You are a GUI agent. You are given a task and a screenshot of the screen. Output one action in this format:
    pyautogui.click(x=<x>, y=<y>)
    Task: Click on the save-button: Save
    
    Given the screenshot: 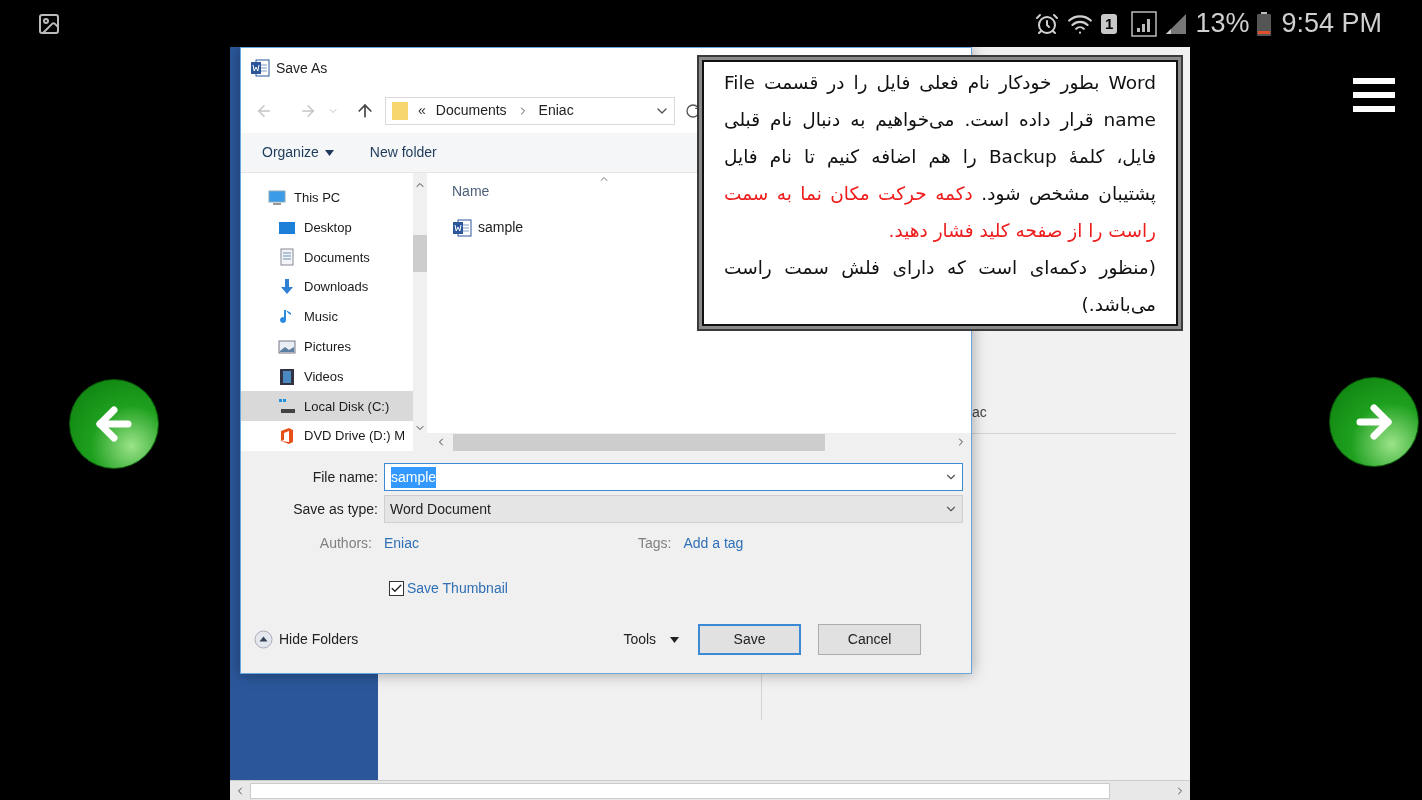 What is the action you would take?
    pyautogui.click(x=750, y=639)
    